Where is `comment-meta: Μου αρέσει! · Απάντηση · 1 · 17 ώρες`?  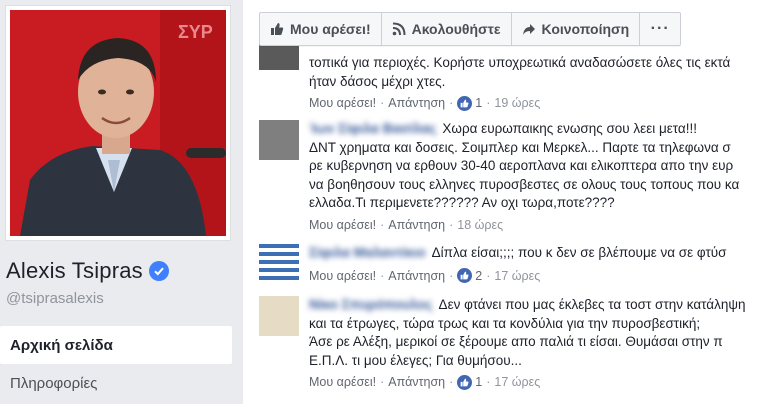
comment-meta: Μου αρέσει! · Απάντηση · 1 · 17 ώρες is located at coordinates (538, 382).